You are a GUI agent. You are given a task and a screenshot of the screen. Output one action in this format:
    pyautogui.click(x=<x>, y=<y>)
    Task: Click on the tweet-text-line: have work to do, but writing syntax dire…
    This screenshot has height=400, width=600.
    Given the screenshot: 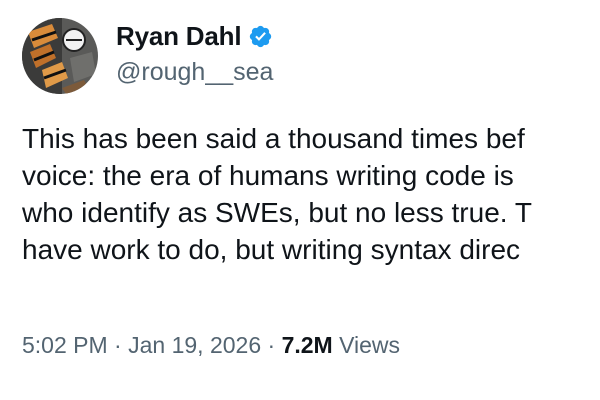 What is the action you would take?
    pyautogui.click(x=271, y=249)
    